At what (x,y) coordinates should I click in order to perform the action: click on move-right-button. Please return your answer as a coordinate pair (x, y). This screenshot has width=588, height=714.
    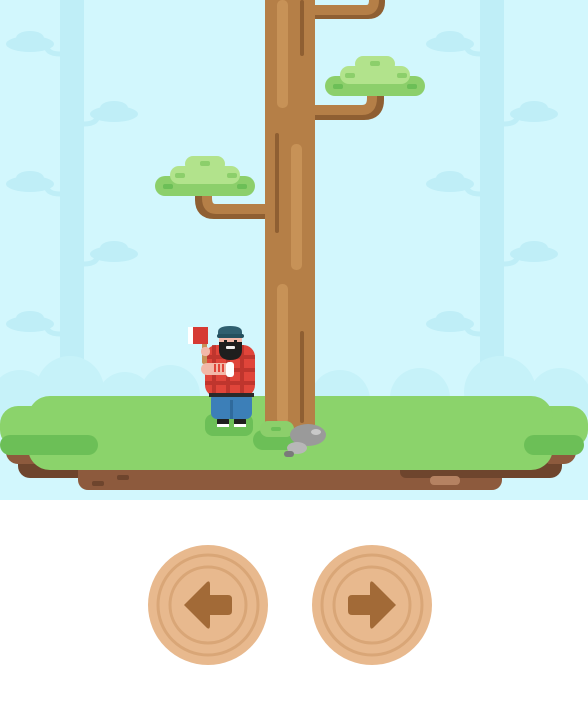
    Looking at the image, I should click on (372, 605).